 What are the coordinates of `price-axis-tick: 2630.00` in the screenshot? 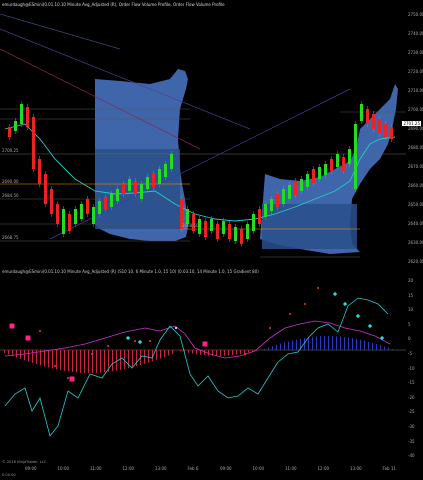 It's located at (415, 242).